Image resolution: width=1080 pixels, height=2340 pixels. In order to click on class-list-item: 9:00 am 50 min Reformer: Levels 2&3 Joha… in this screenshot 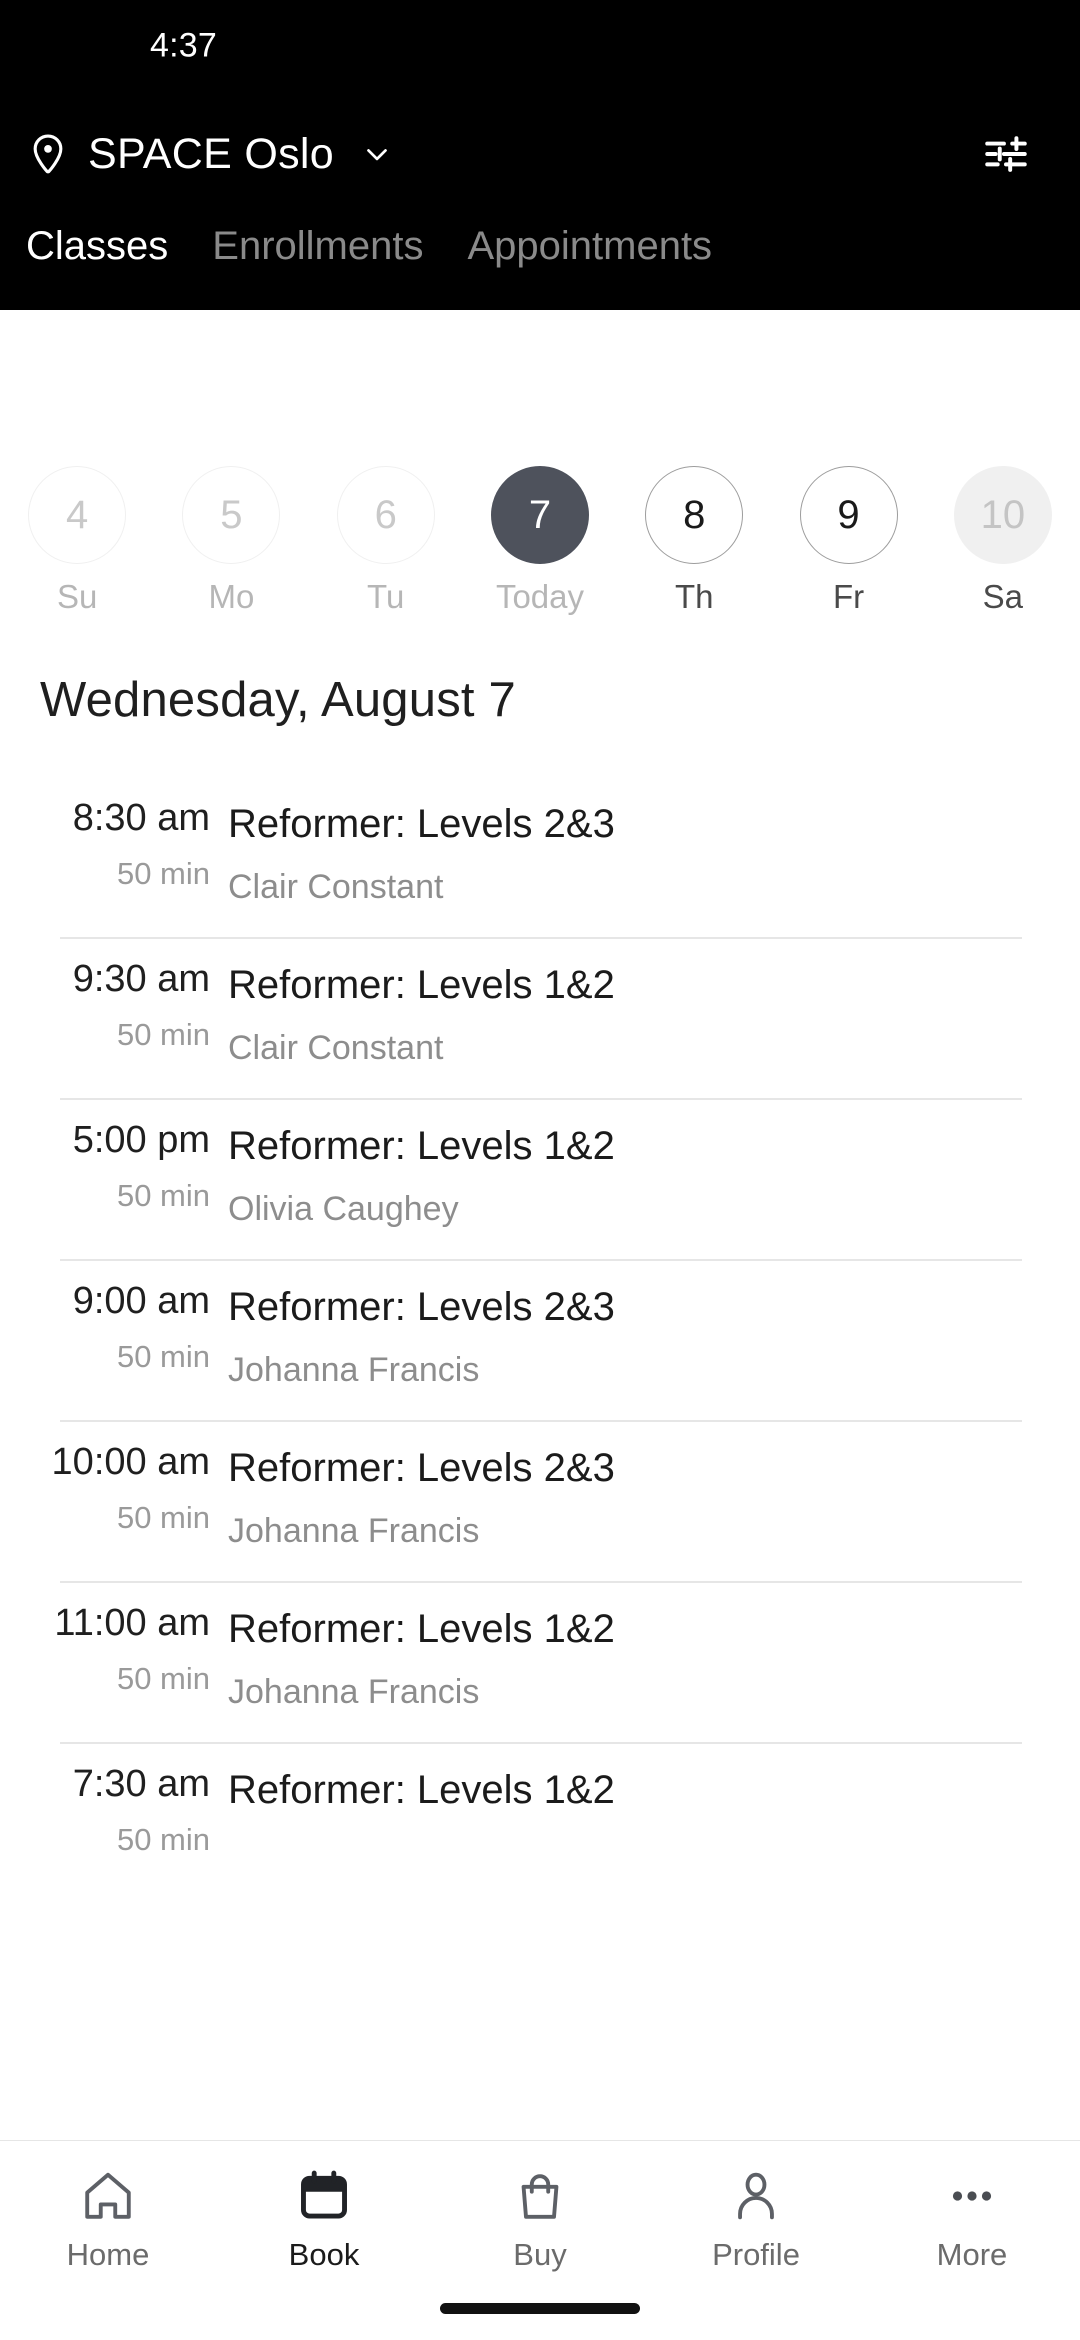, I will do `click(540, 1339)`.